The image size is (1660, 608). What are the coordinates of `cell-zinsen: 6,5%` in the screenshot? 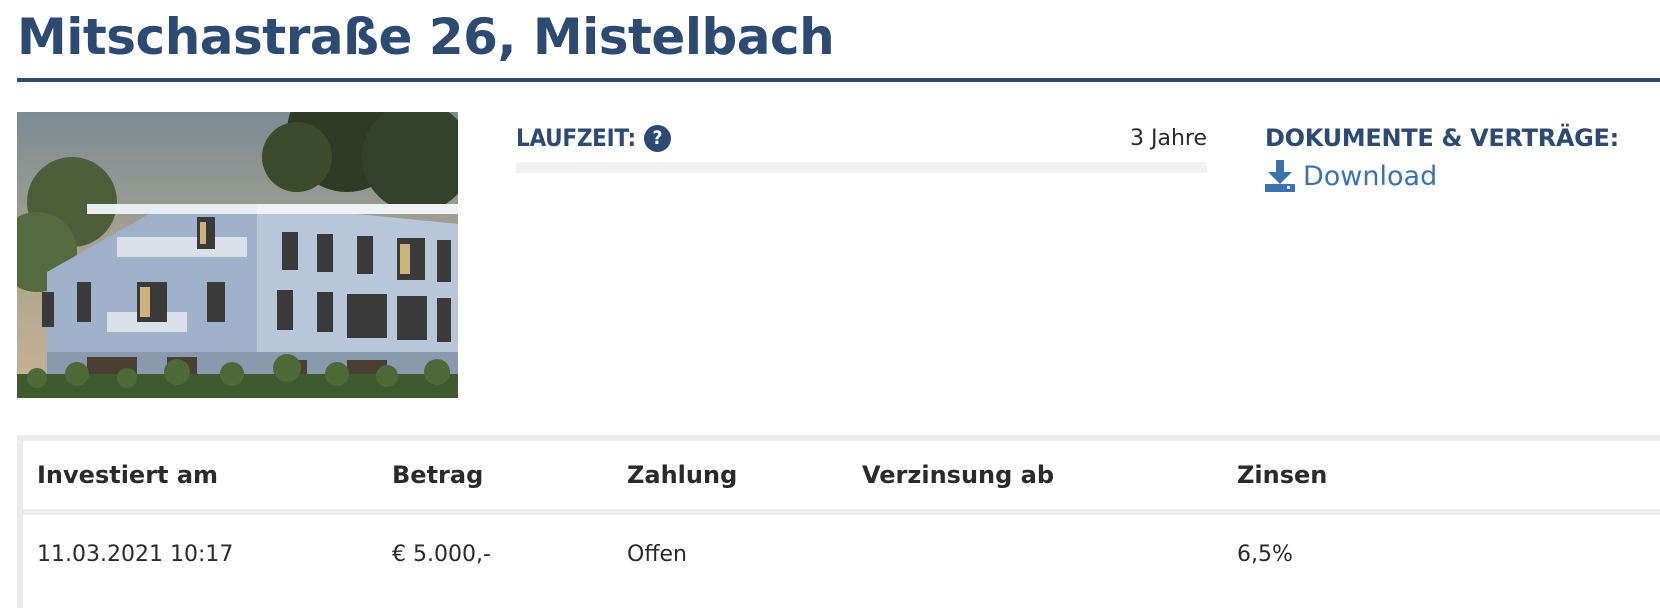 It's located at (1265, 554).